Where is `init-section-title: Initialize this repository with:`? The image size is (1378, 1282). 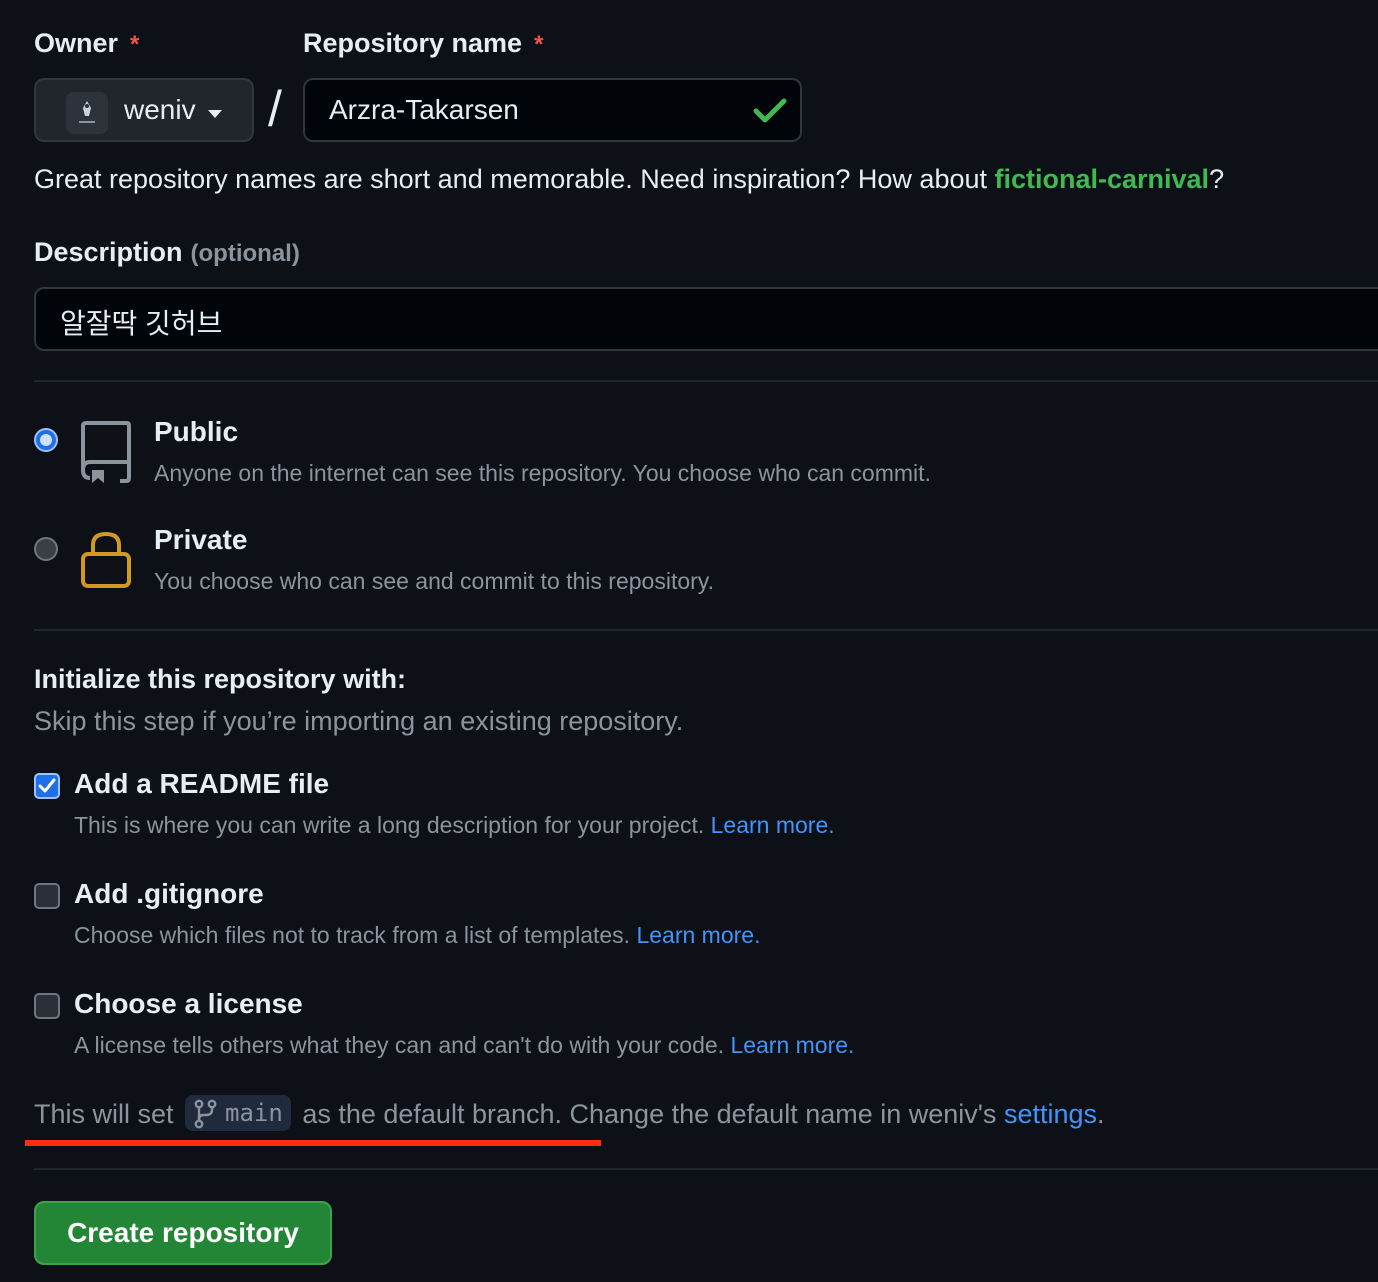 init-section-title: Initialize this repository with: is located at coordinates (220, 679).